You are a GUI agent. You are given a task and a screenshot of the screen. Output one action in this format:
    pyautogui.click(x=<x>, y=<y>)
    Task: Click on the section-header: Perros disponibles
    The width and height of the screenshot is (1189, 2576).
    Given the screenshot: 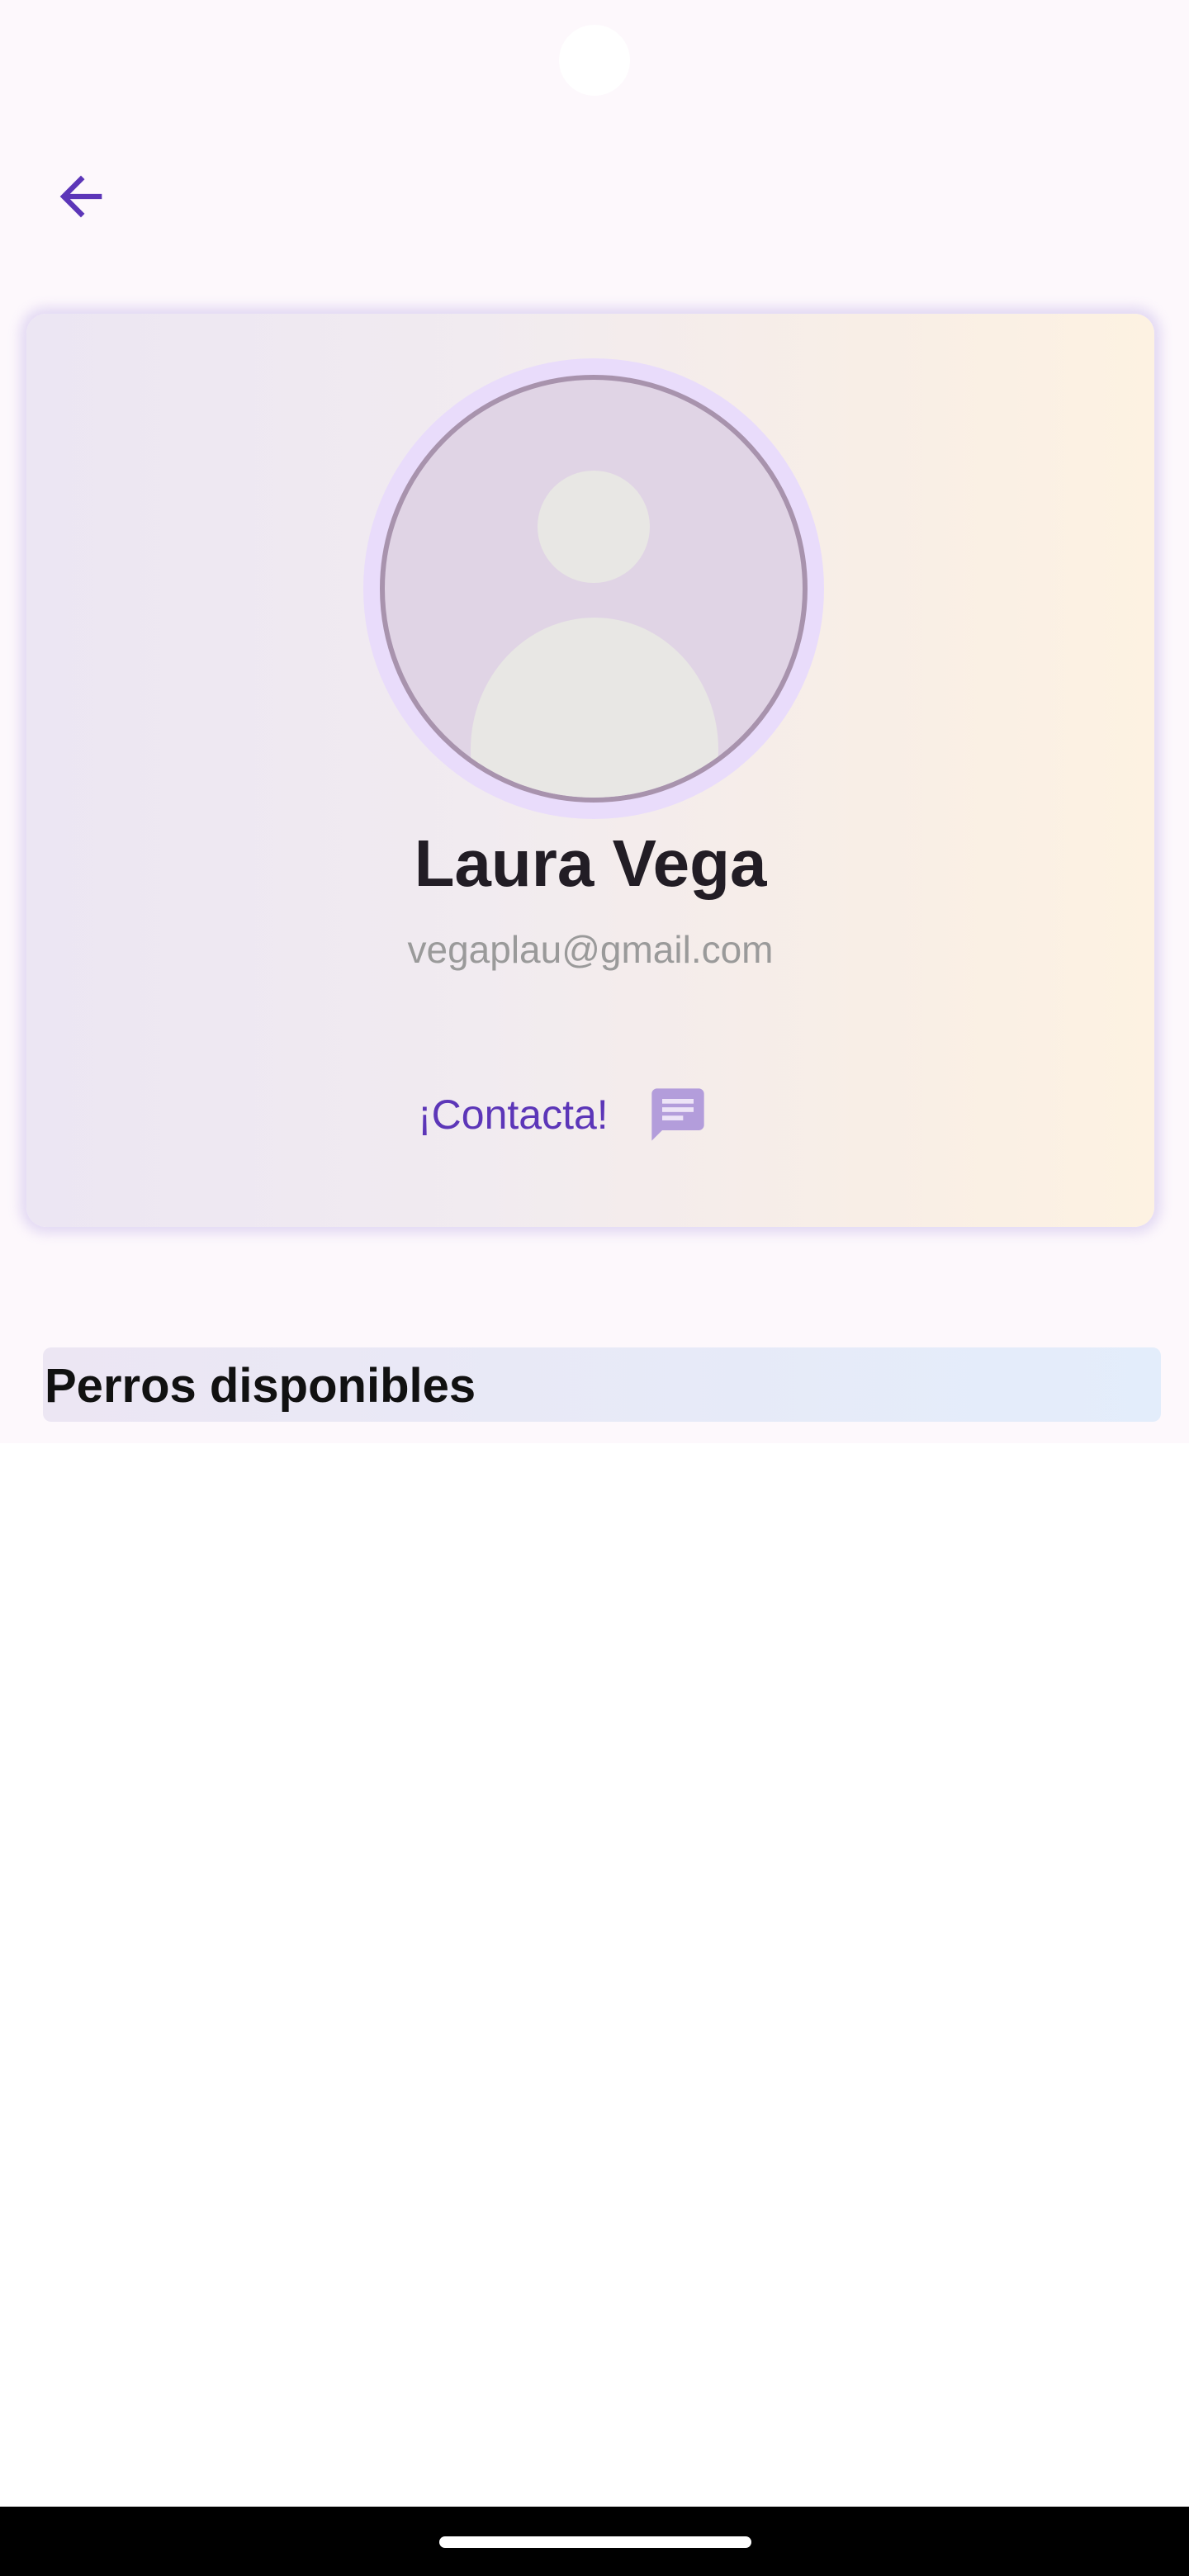 What is the action you would take?
    pyautogui.click(x=602, y=1384)
    